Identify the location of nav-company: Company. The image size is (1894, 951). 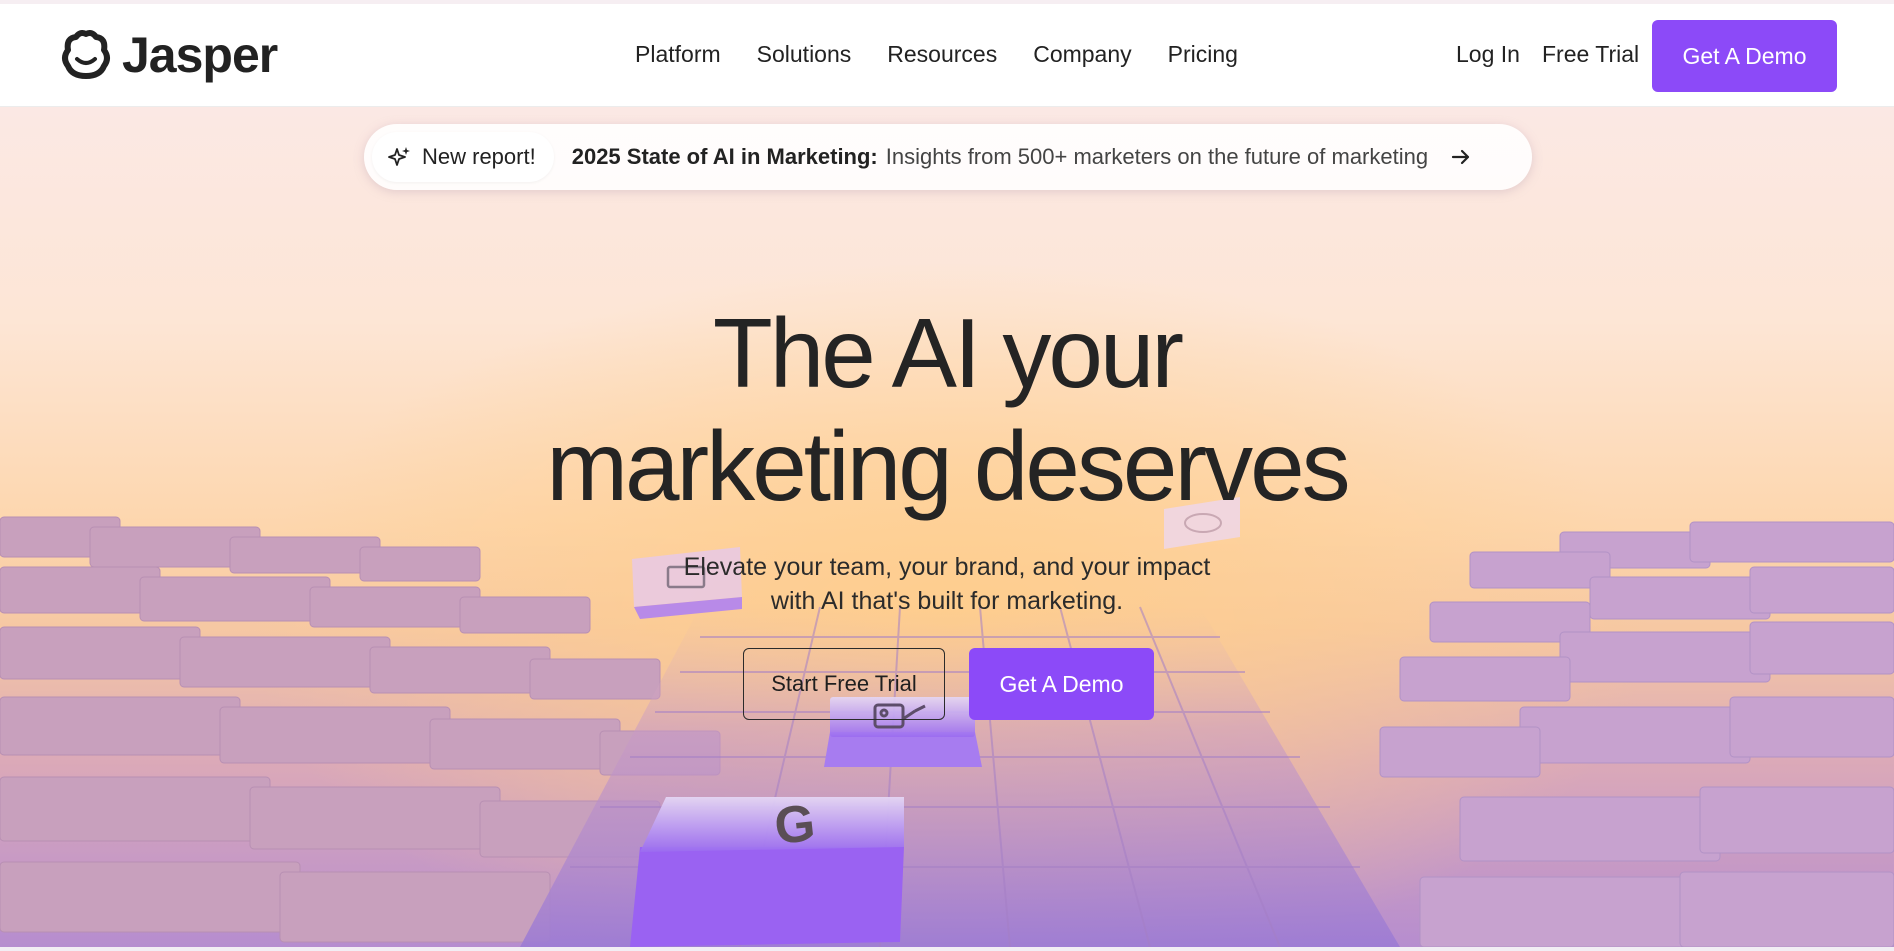
(1082, 54).